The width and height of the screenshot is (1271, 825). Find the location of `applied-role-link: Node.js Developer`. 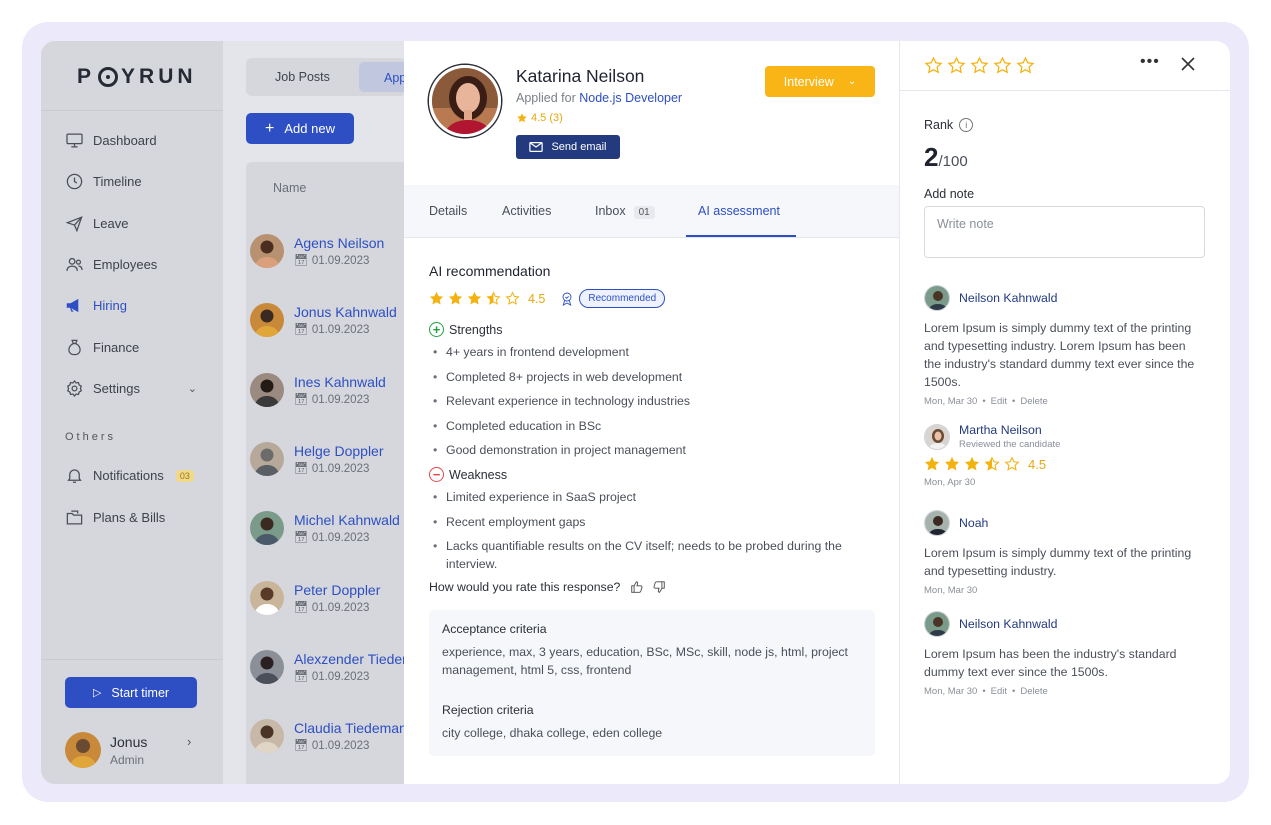

applied-role-link: Node.js Developer is located at coordinates (630, 98).